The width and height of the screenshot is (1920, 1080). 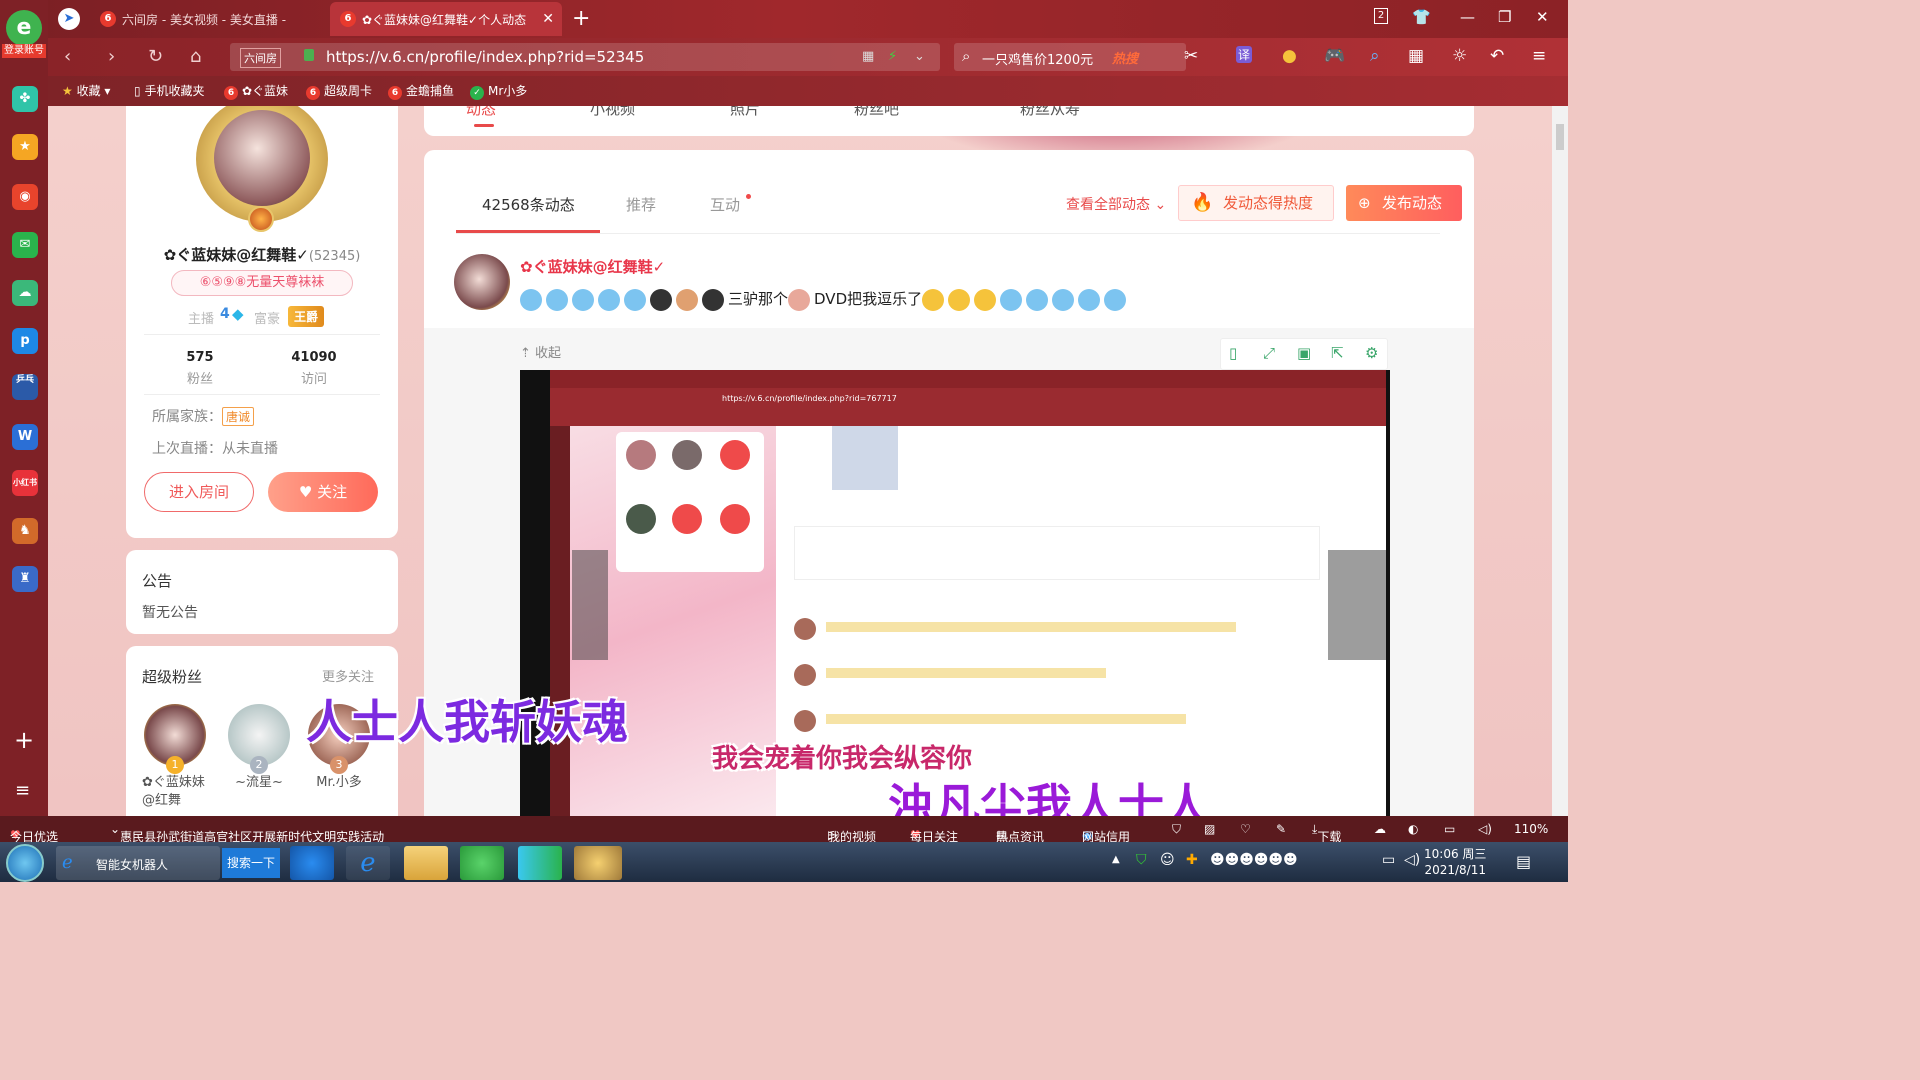 I want to click on enter-room-button: 进入房间, so click(x=199, y=492).